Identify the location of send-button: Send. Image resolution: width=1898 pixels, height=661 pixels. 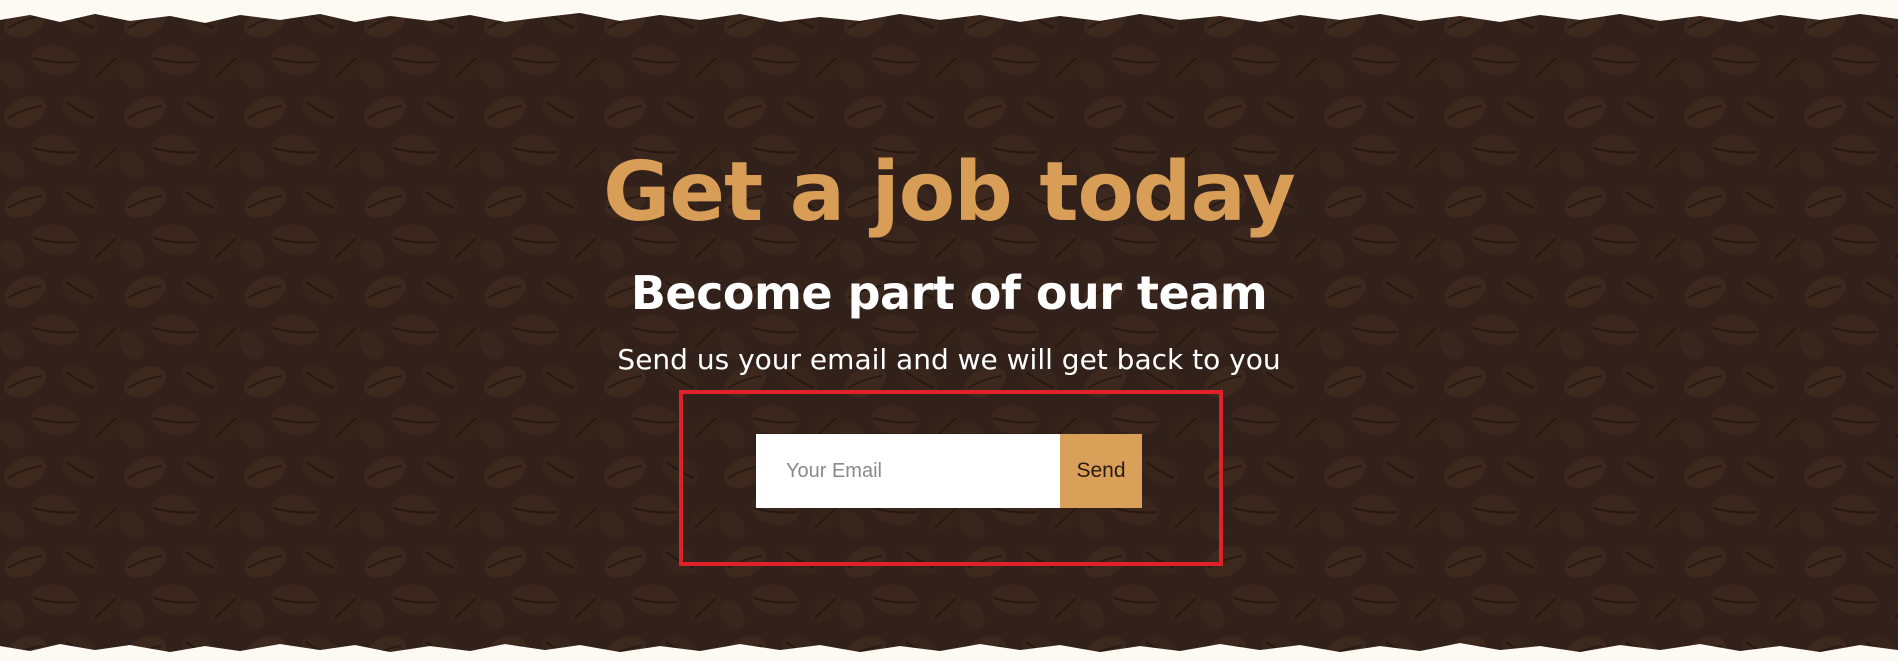
(1101, 471).